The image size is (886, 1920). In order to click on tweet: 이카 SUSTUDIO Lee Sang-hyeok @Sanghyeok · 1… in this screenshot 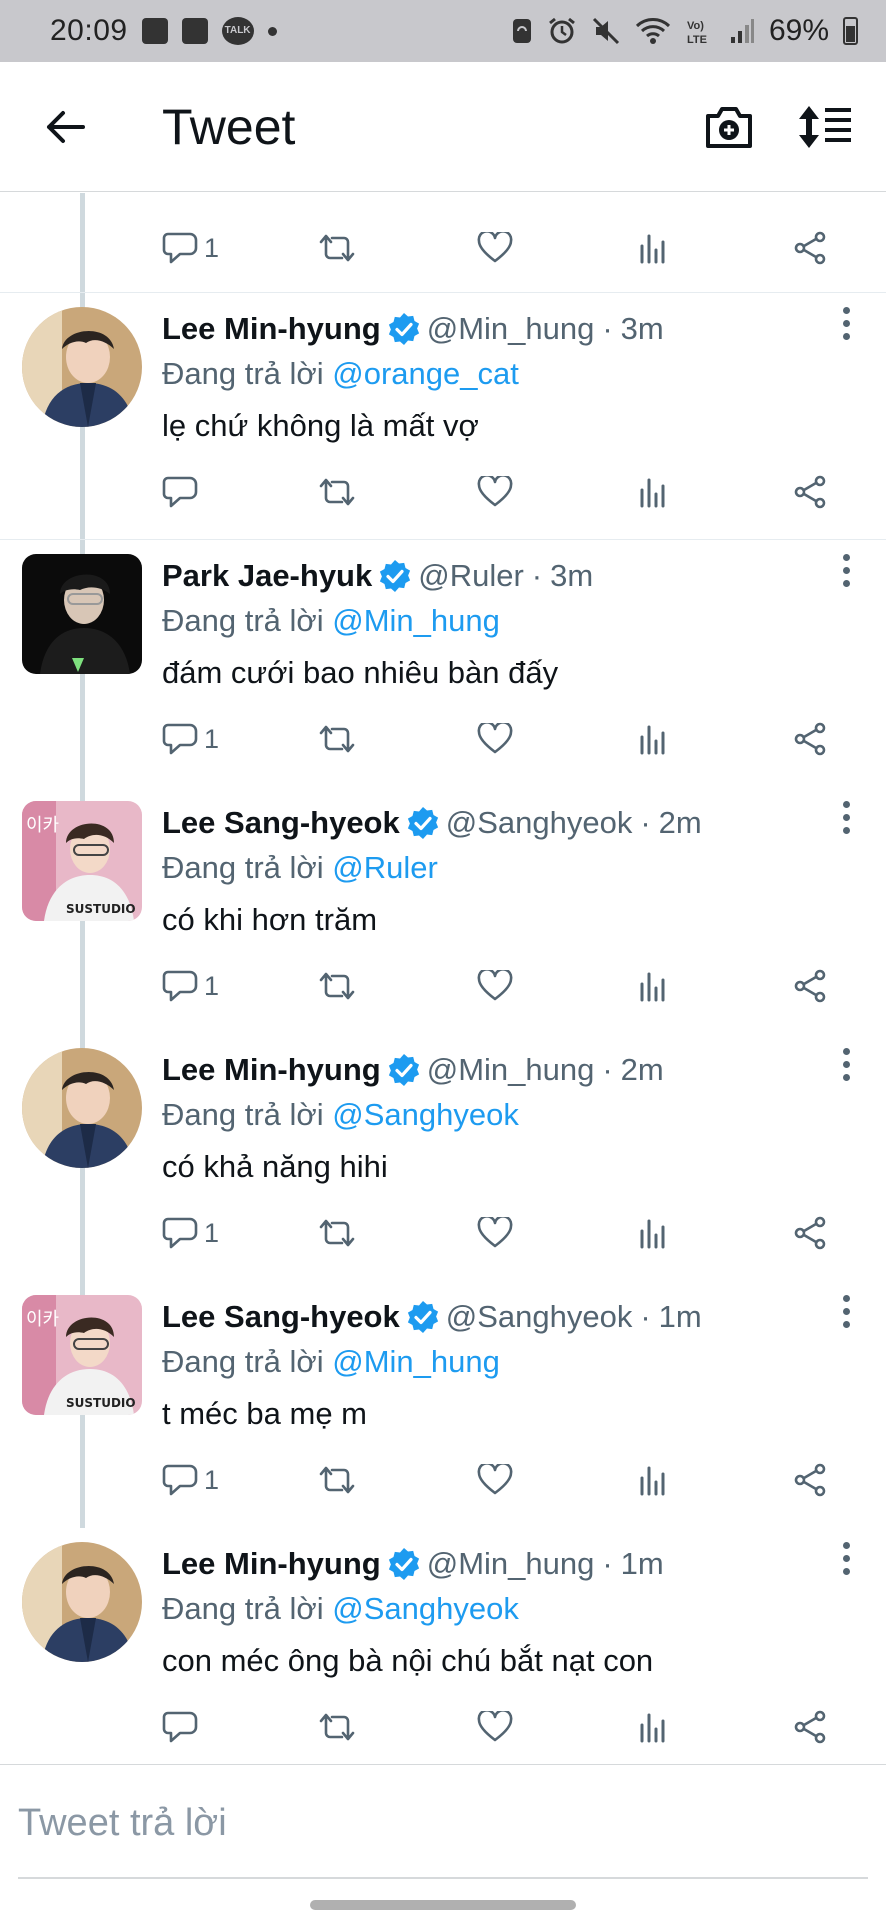, I will do `click(443, 1404)`.